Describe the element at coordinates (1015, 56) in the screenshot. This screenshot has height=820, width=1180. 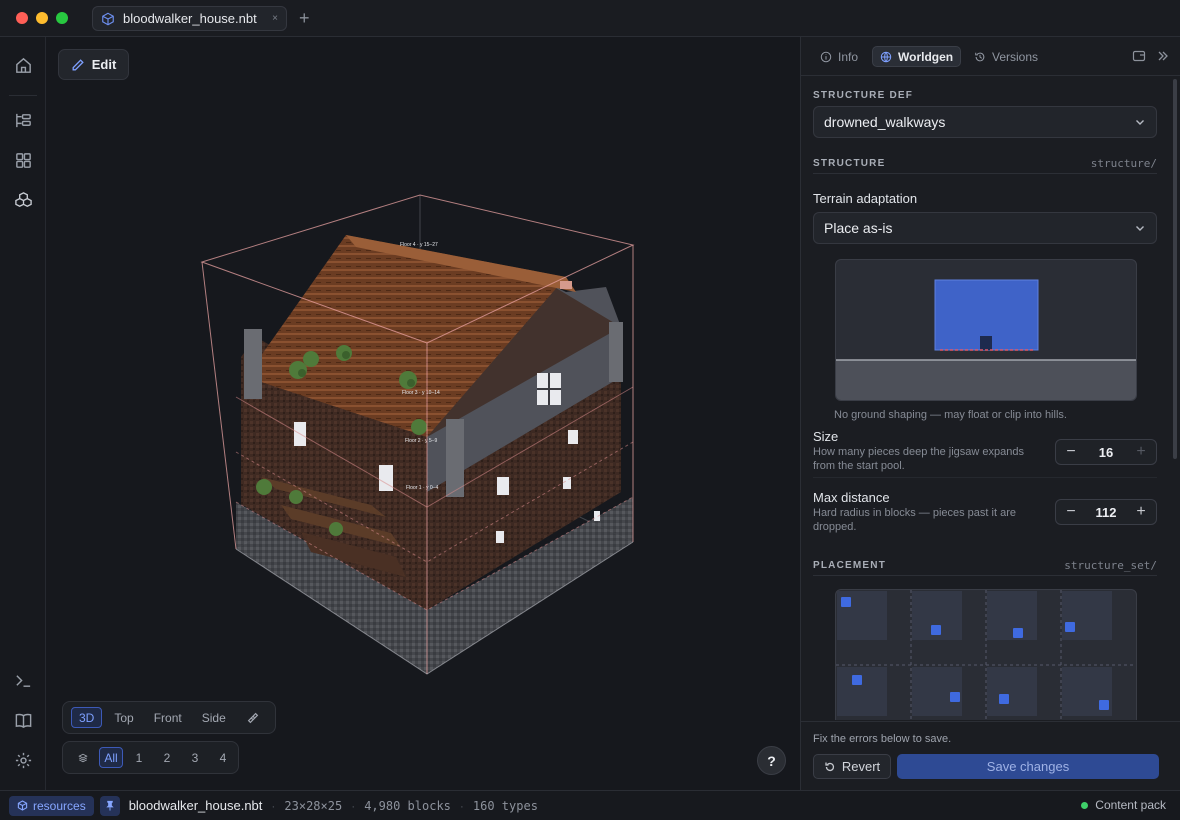
I see `tab-versions-label: Versions` at that location.